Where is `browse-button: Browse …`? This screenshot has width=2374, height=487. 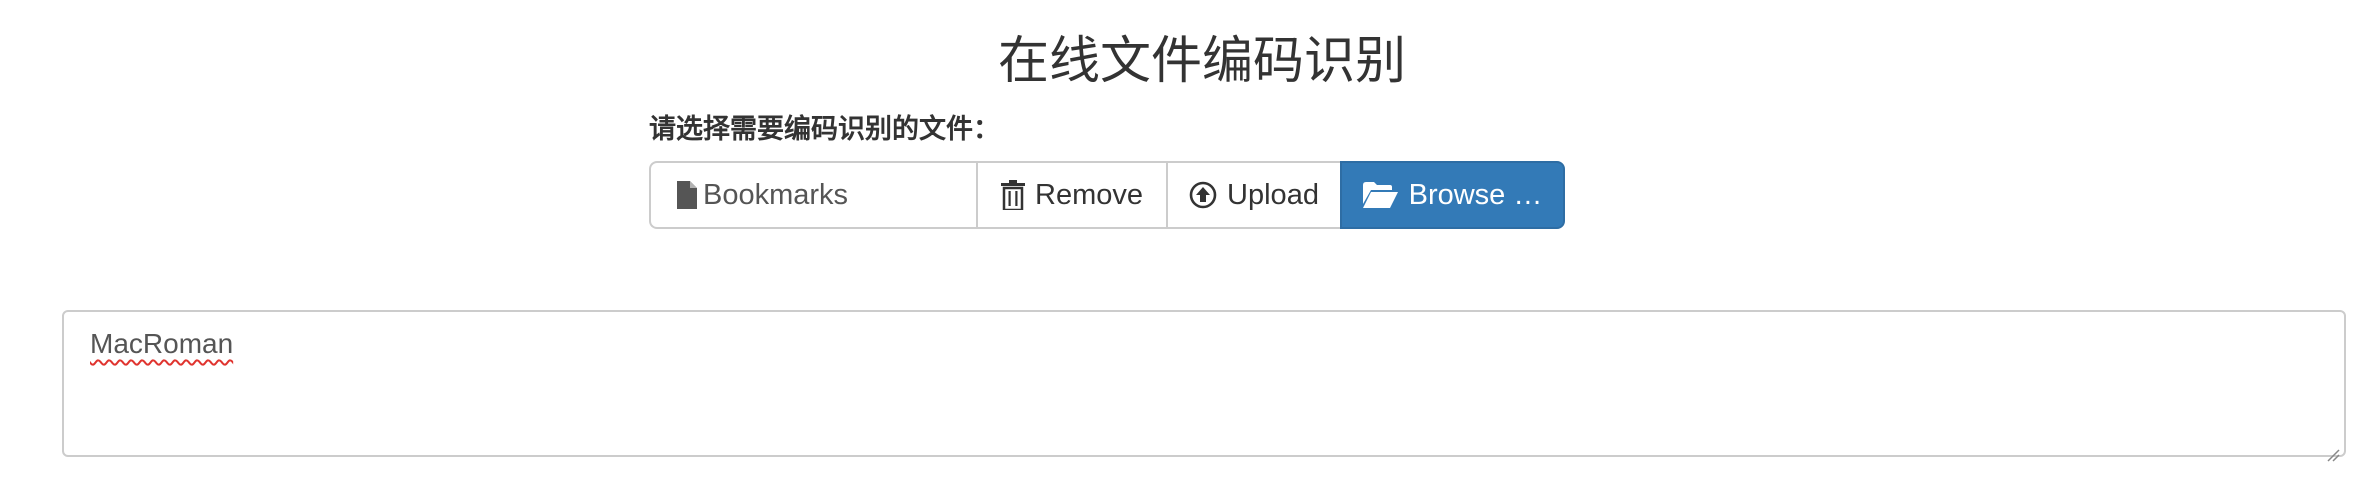
browse-button: Browse … is located at coordinates (1452, 195).